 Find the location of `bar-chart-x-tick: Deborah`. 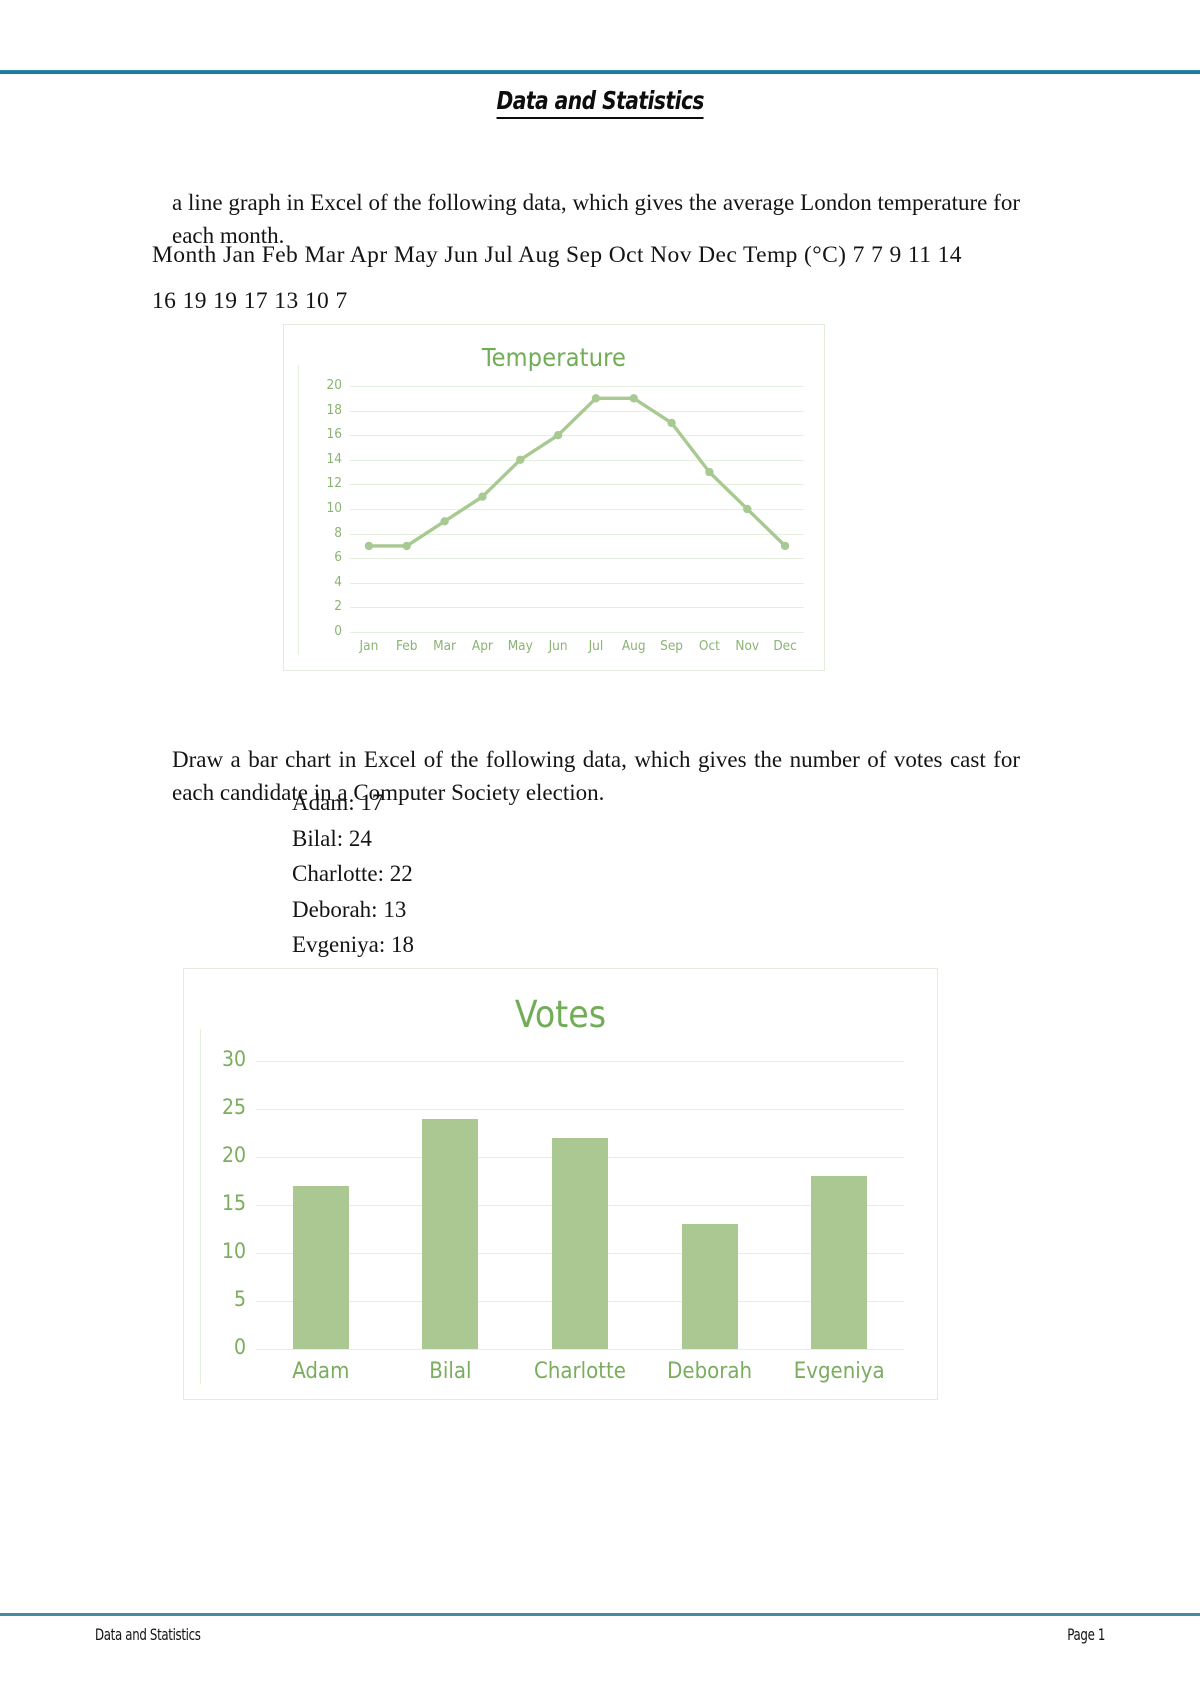

bar-chart-x-tick: Deborah is located at coordinates (710, 1371).